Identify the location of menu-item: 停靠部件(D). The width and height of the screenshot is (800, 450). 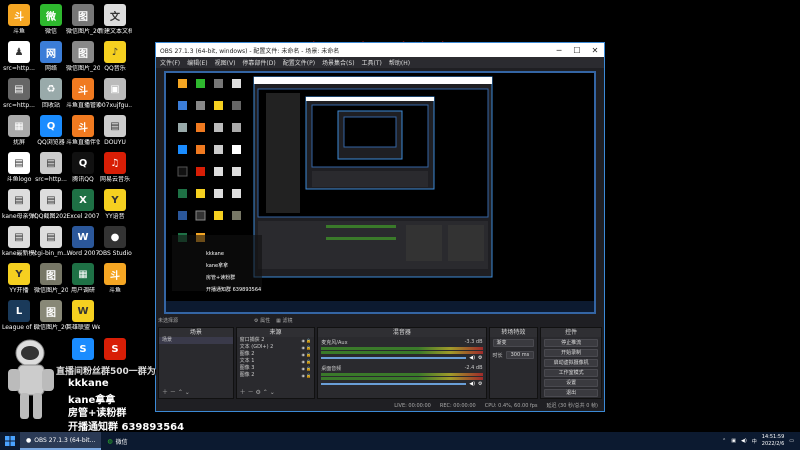
(258, 62).